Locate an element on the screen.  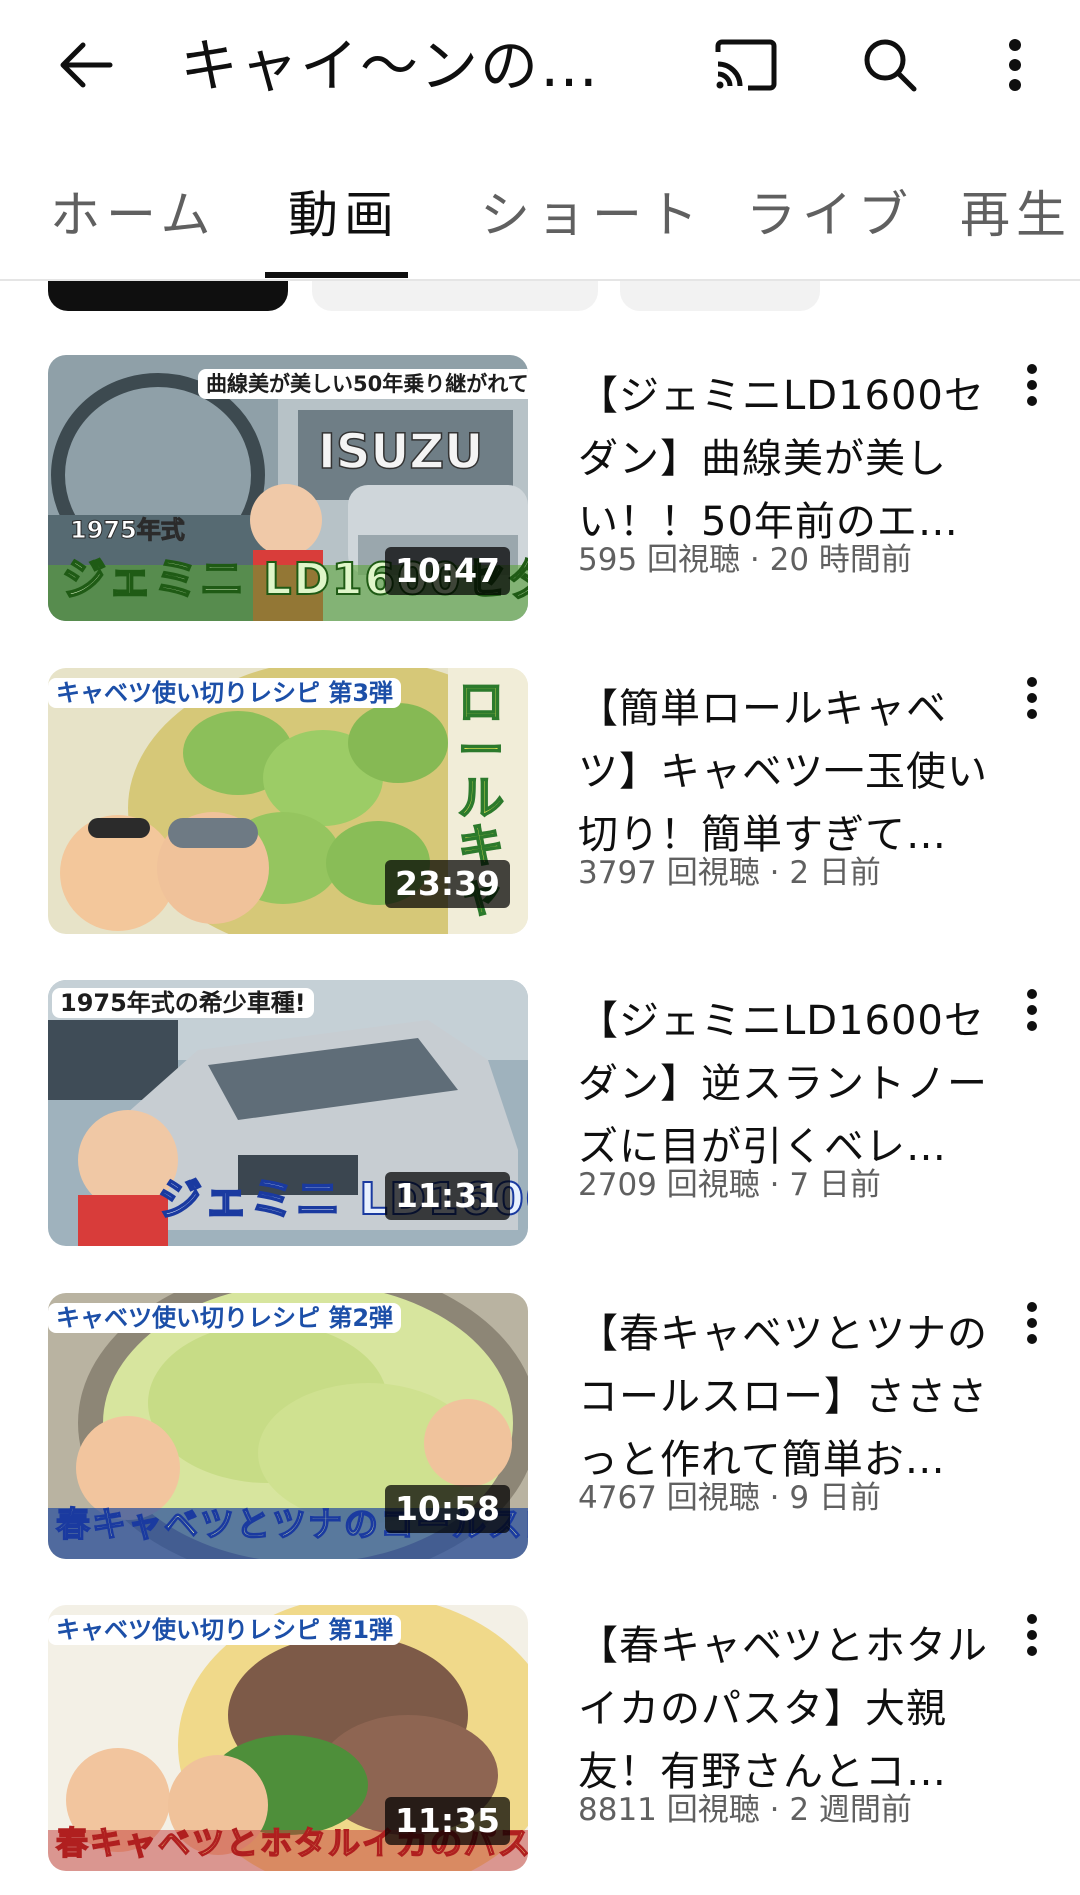
view-count: 595 回視聴 is located at coordinates (659, 560).